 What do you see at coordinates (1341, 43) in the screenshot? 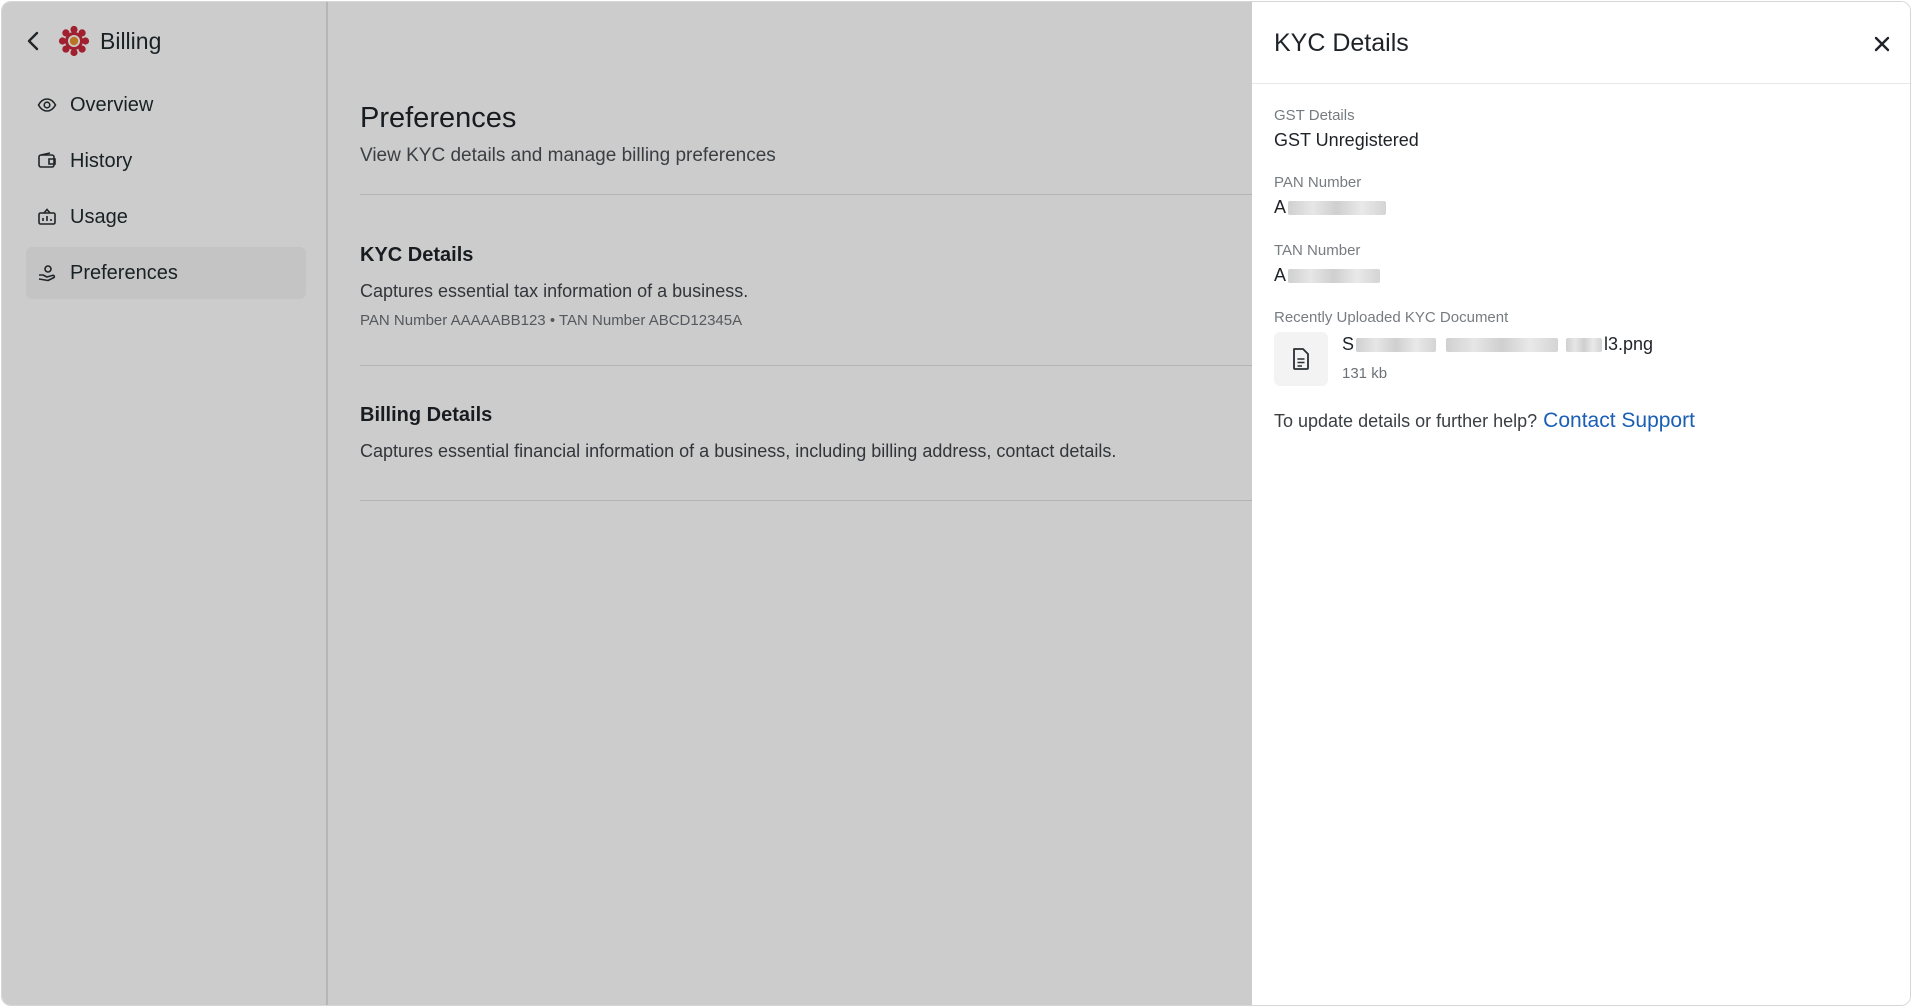
I see `drawer-title: KYC Details` at bounding box center [1341, 43].